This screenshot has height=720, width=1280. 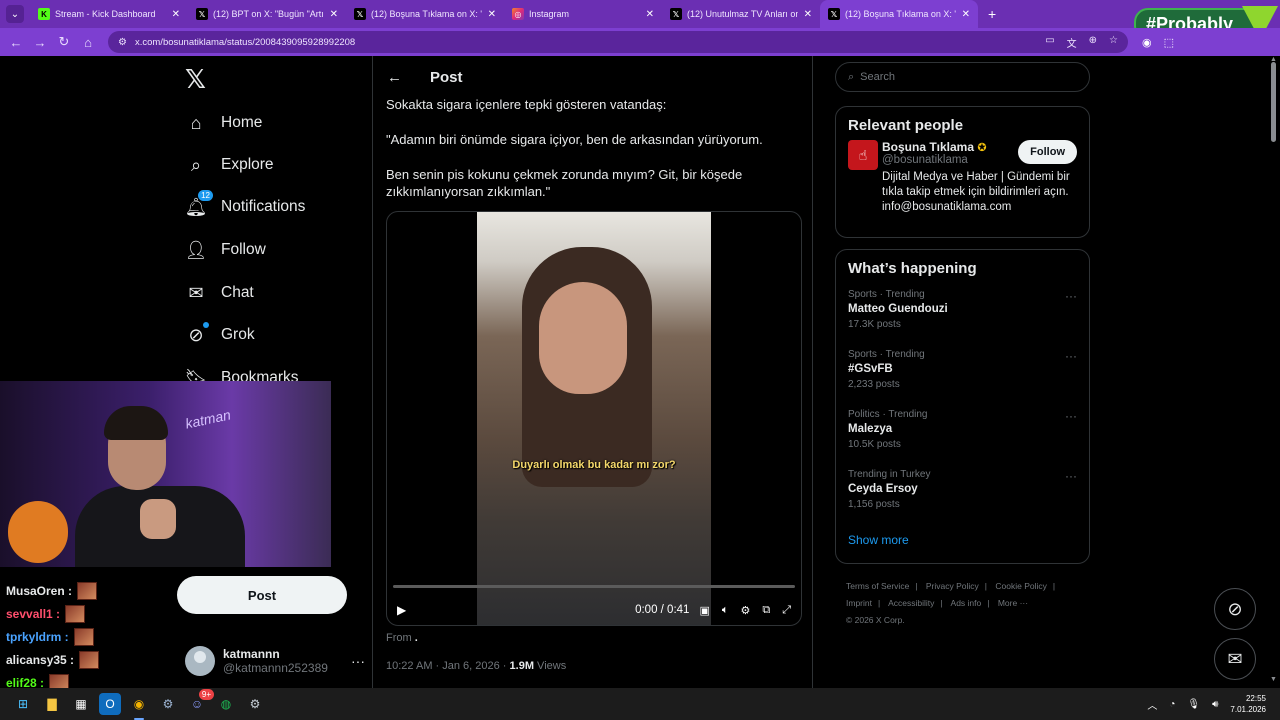 I want to click on reload-icon: ↻, so click(x=64, y=42).